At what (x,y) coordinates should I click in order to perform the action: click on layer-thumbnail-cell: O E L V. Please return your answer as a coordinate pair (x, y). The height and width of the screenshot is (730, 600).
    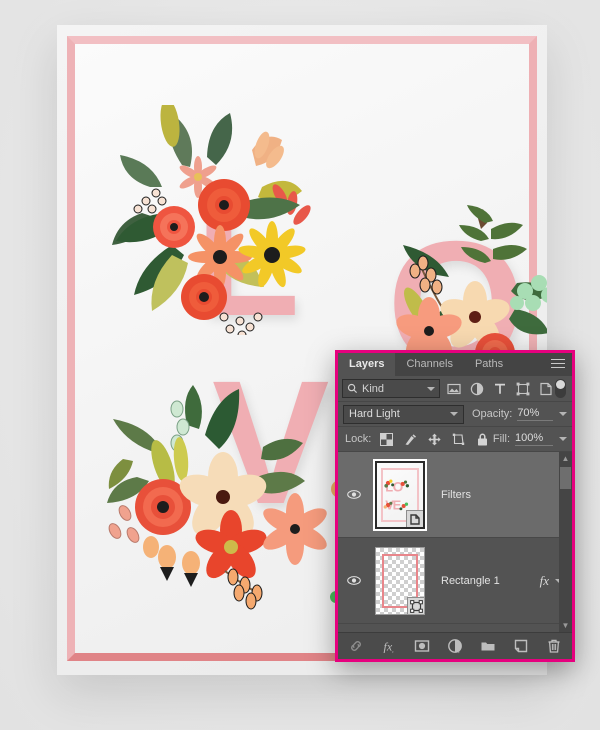
    Looking at the image, I should click on (400, 494).